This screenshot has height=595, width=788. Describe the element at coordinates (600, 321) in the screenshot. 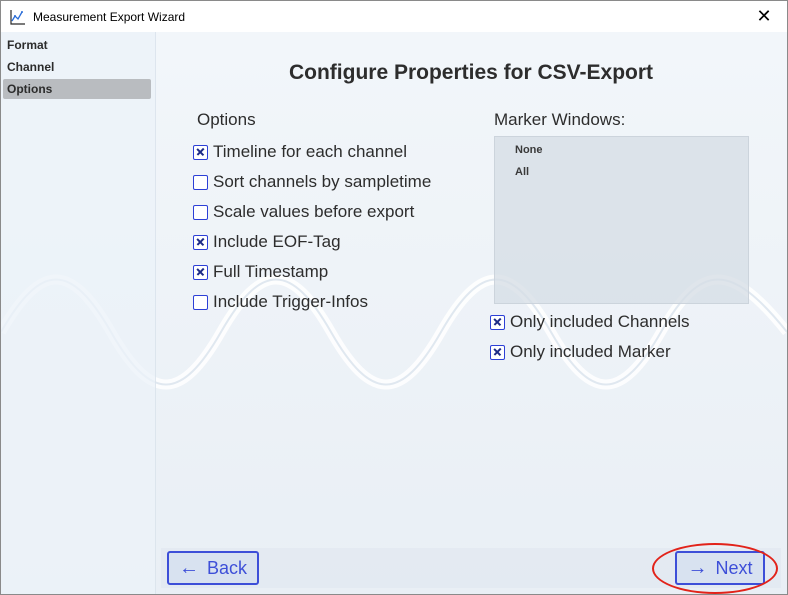

I see `option-label: Only included Channels` at that location.